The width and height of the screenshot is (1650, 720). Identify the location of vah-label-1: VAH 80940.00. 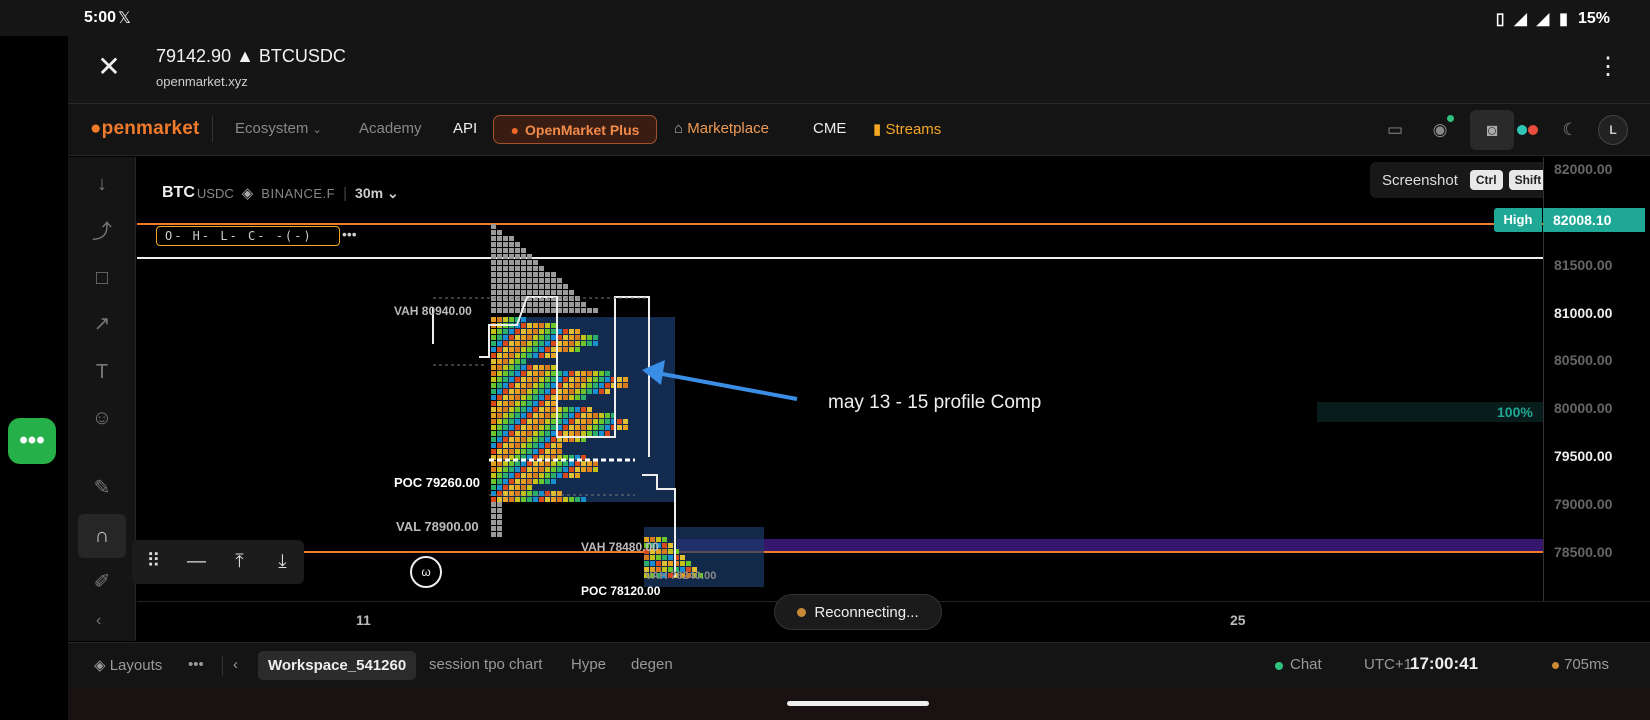
(433, 311).